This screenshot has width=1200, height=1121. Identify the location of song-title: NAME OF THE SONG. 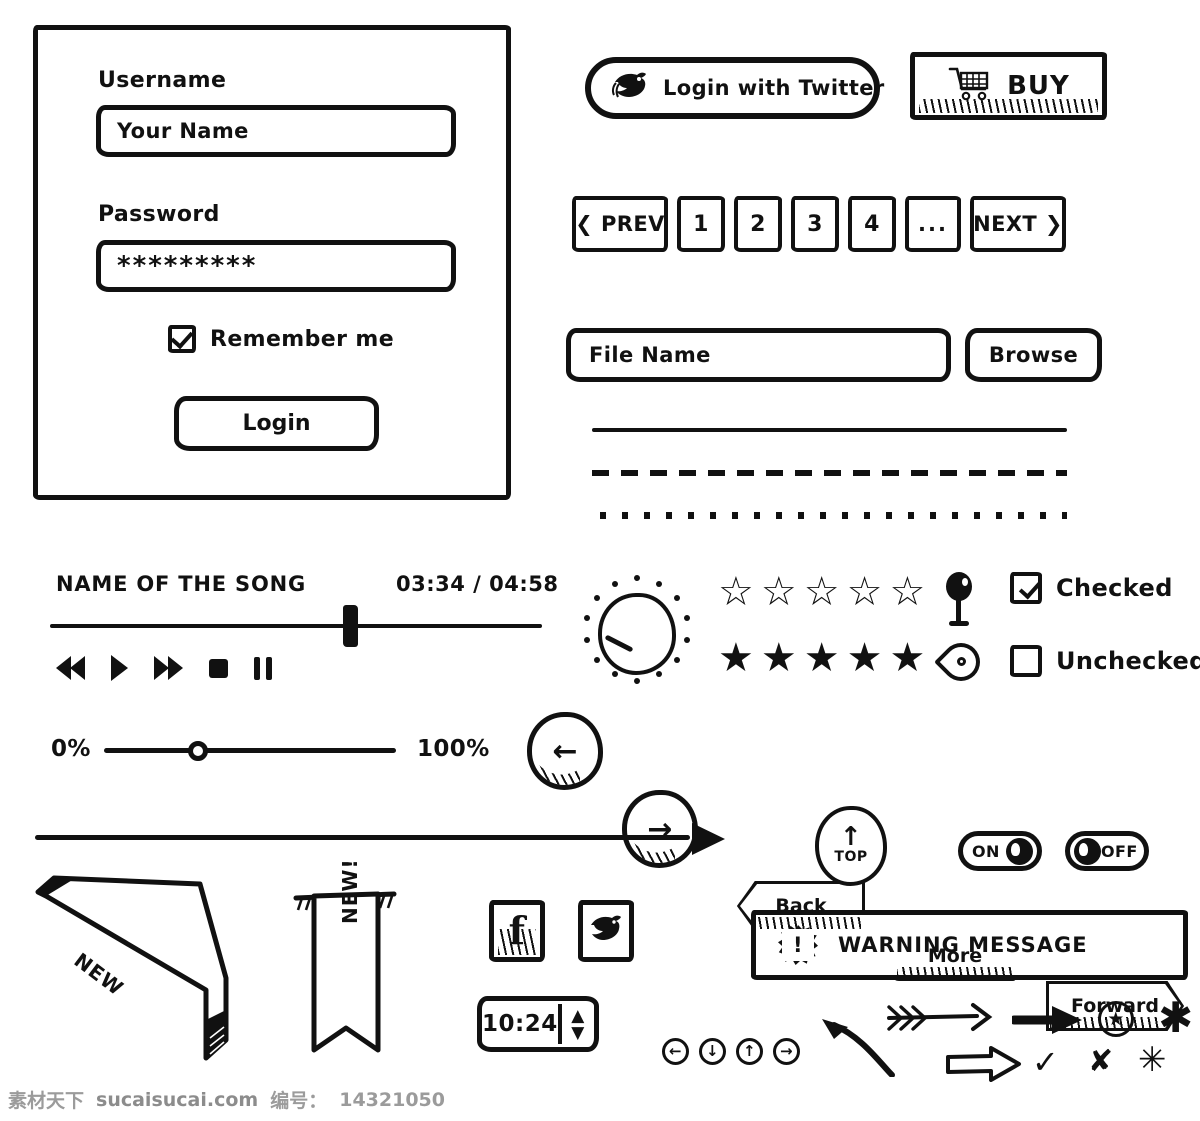
(181, 584).